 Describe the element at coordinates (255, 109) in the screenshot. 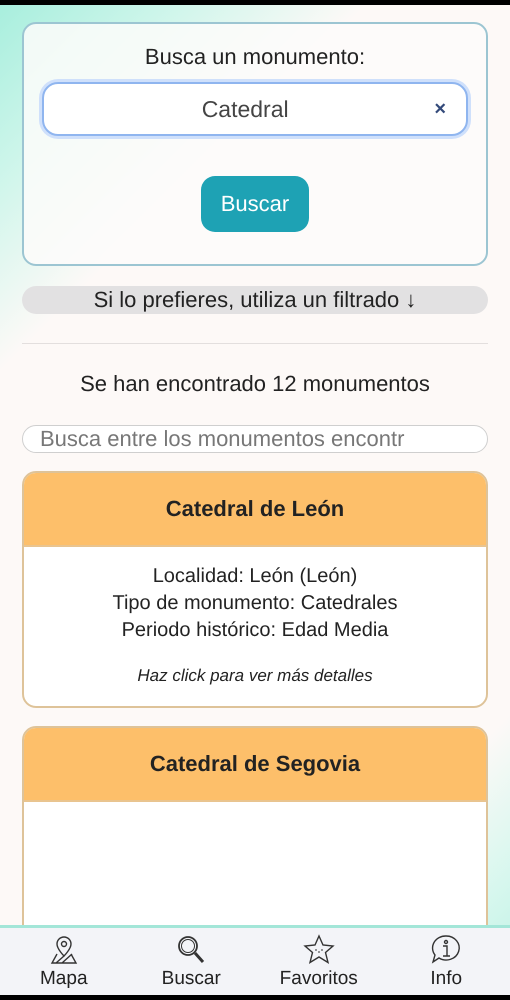

I see `search-field: Catedral ×` at that location.